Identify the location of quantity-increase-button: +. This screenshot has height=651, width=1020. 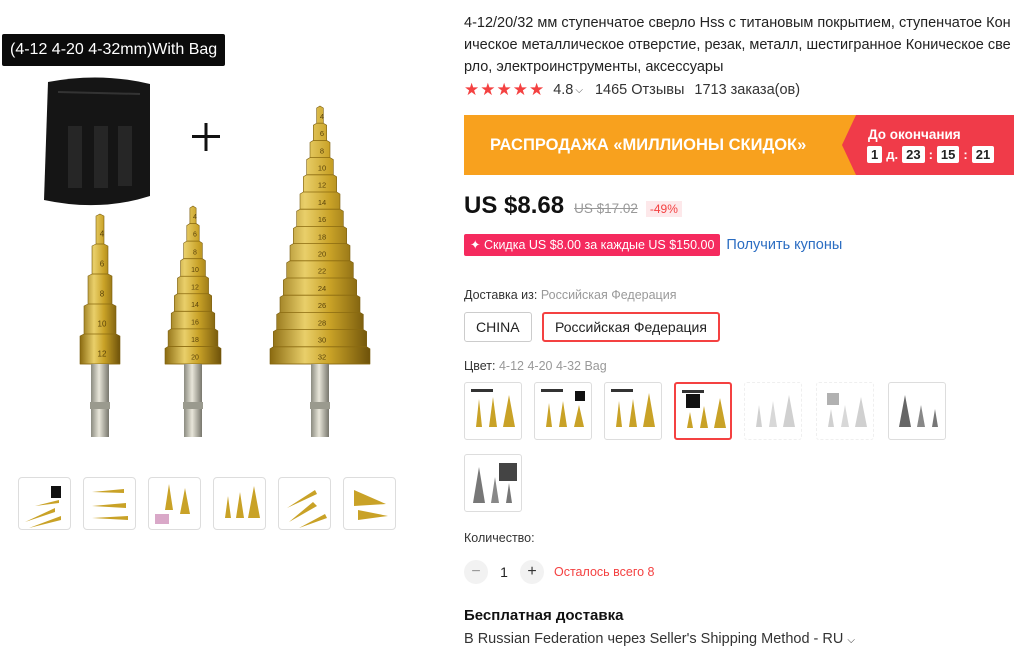
(532, 572).